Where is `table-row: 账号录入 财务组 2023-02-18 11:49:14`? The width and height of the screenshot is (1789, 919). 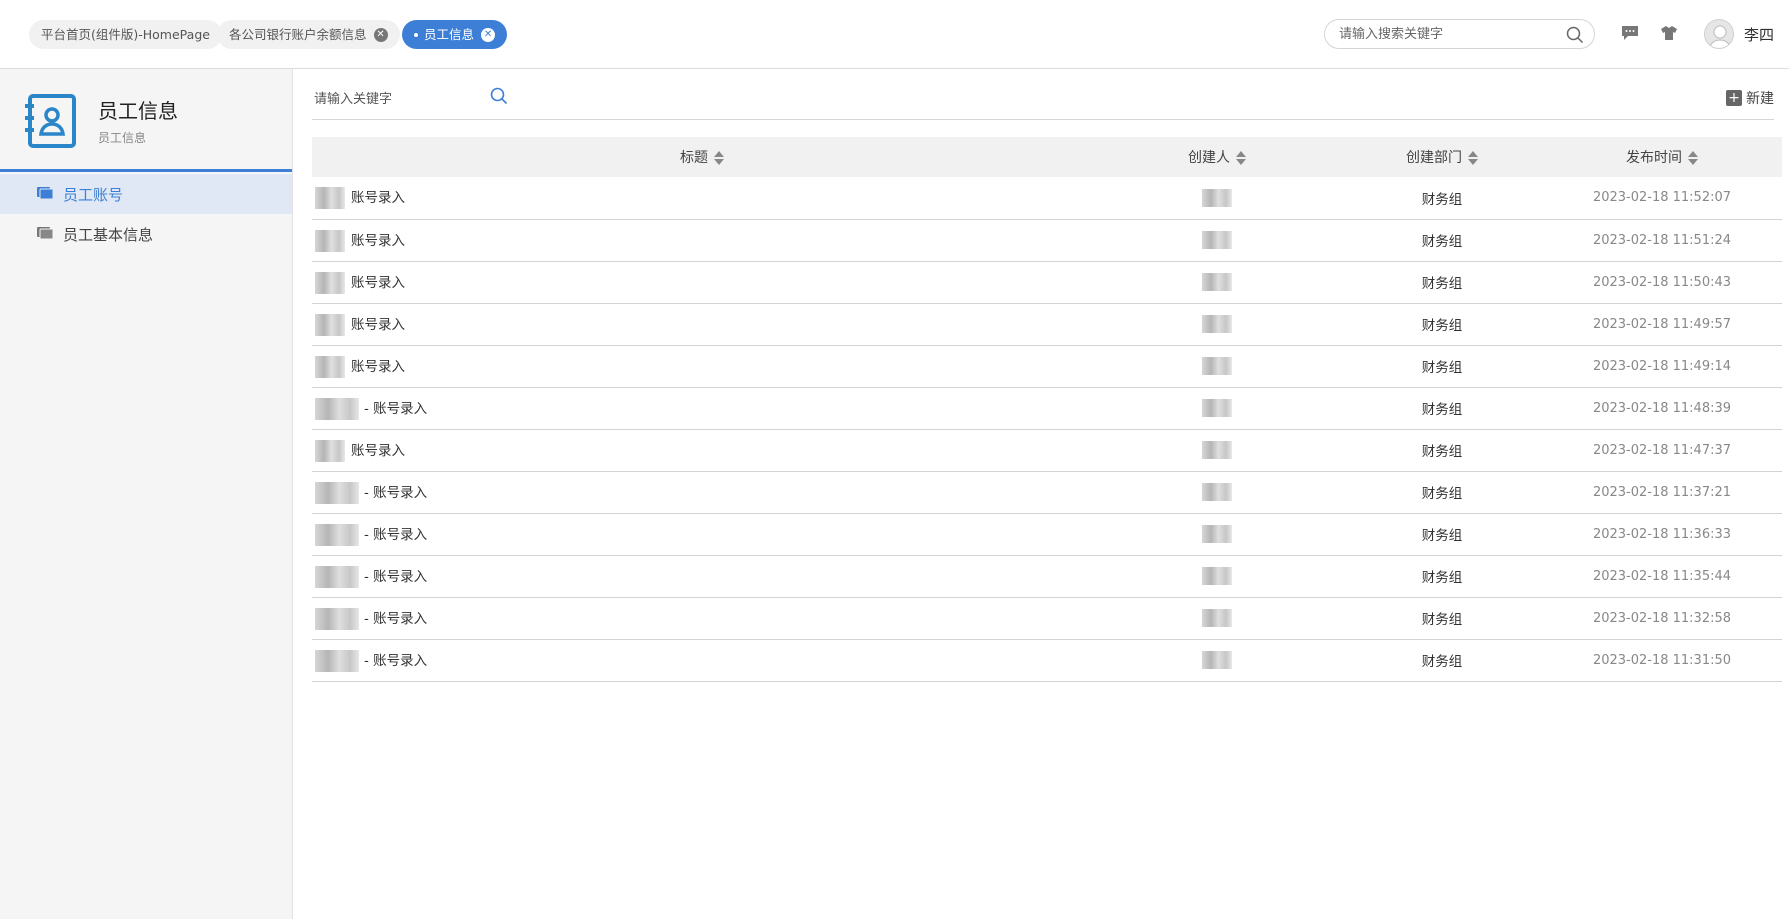 table-row: 账号录入 财务组 2023-02-18 11:49:14 is located at coordinates (1047, 366).